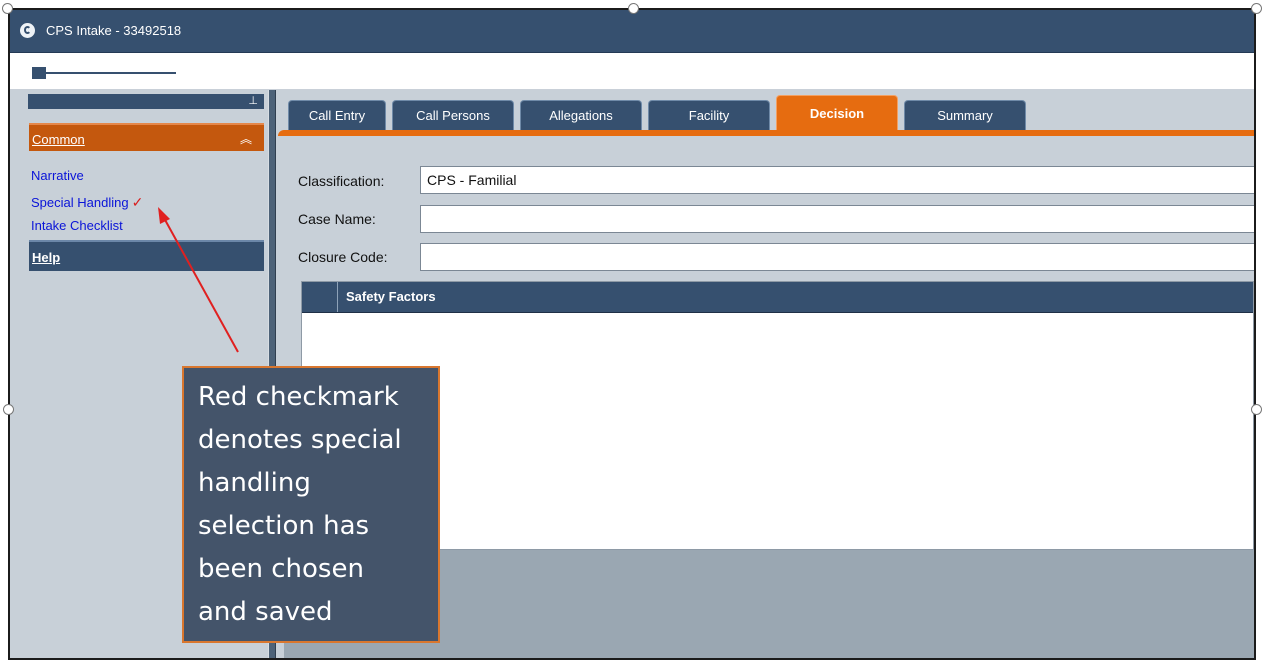 The image size is (1265, 667). What do you see at coordinates (46, 257) in the screenshot?
I see `help-section-label: Help` at bounding box center [46, 257].